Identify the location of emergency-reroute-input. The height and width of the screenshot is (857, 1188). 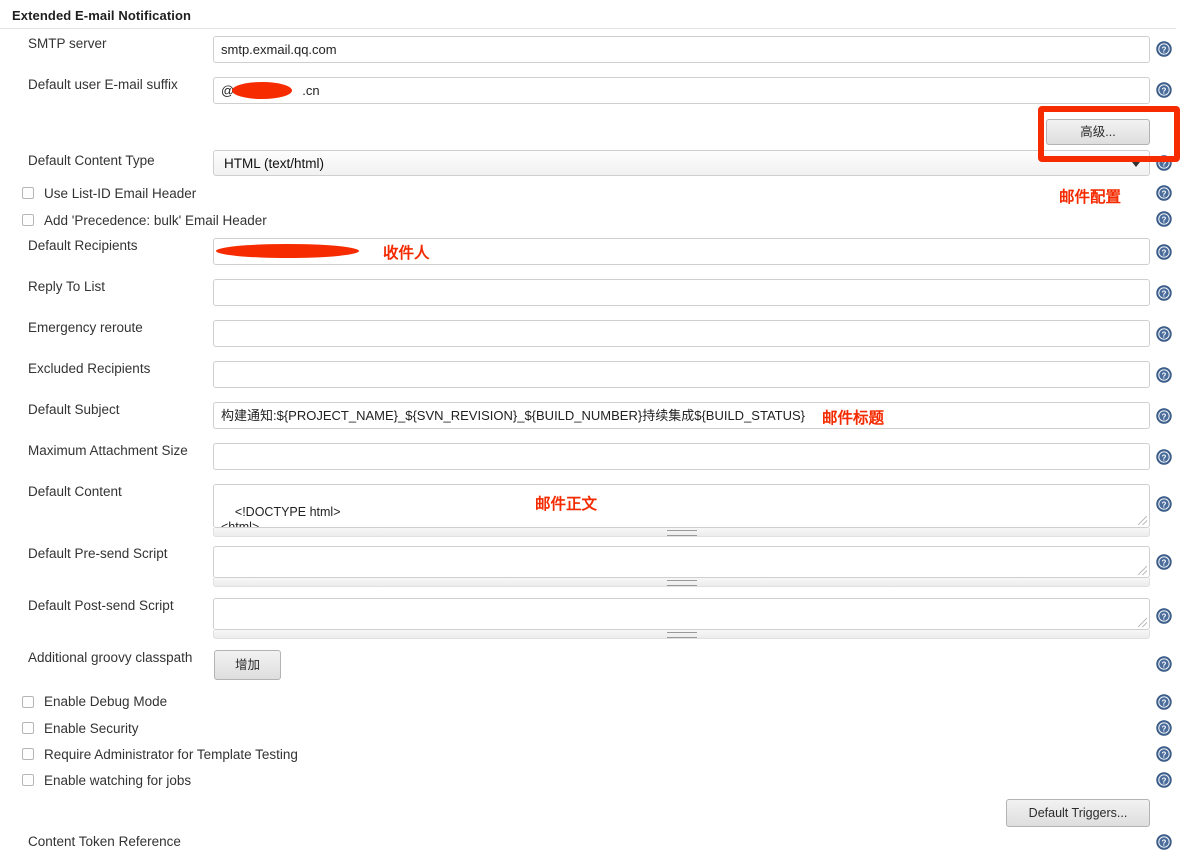
(681, 333).